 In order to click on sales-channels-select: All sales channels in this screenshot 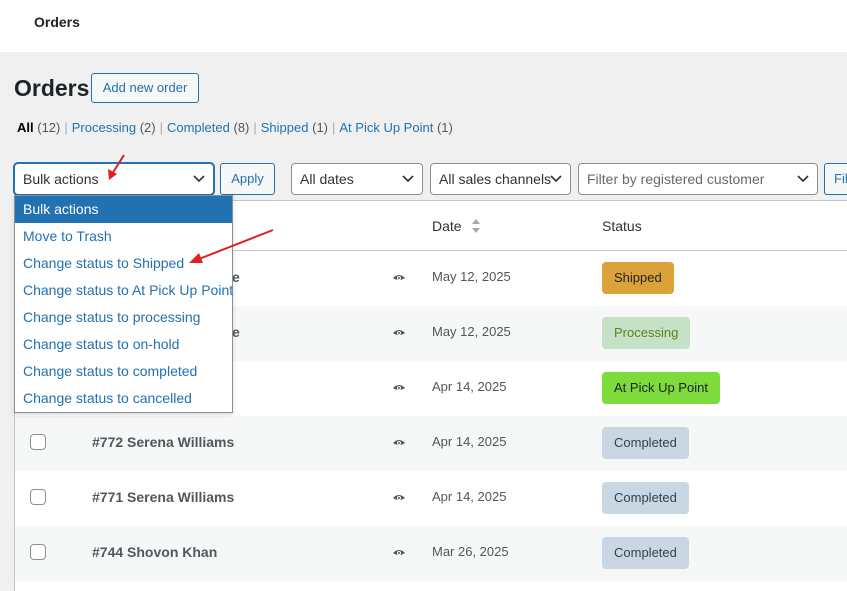, I will do `click(500, 179)`.